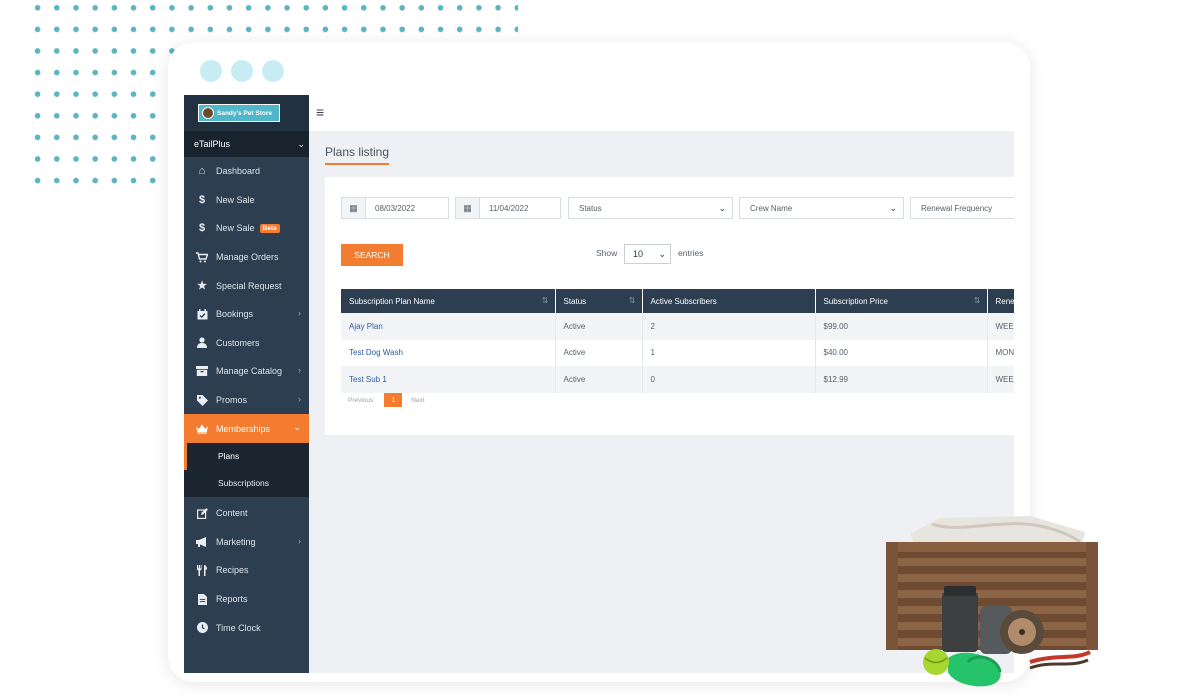  Describe the element at coordinates (638, 254) in the screenshot. I see `entries-per-page-value: 10` at that location.